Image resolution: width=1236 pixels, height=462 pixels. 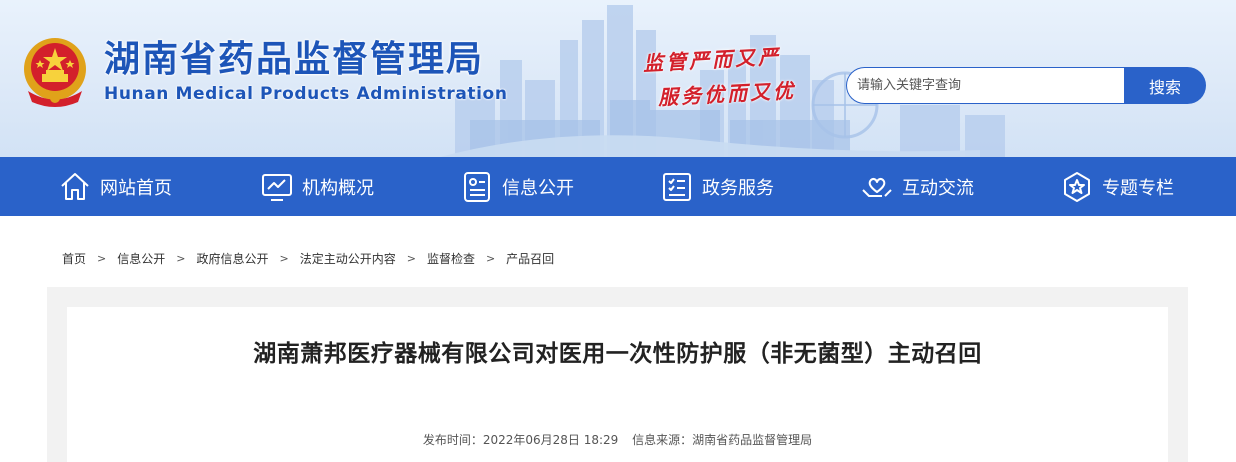 What do you see at coordinates (1165, 85) in the screenshot?
I see `search-button: 搜索` at bounding box center [1165, 85].